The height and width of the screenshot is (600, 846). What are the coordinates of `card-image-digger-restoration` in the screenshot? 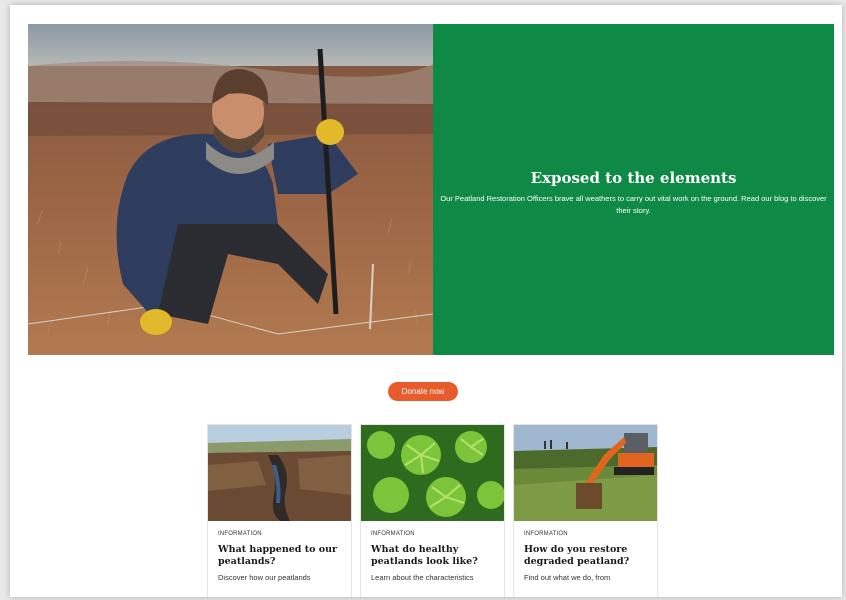 It's located at (585, 473).